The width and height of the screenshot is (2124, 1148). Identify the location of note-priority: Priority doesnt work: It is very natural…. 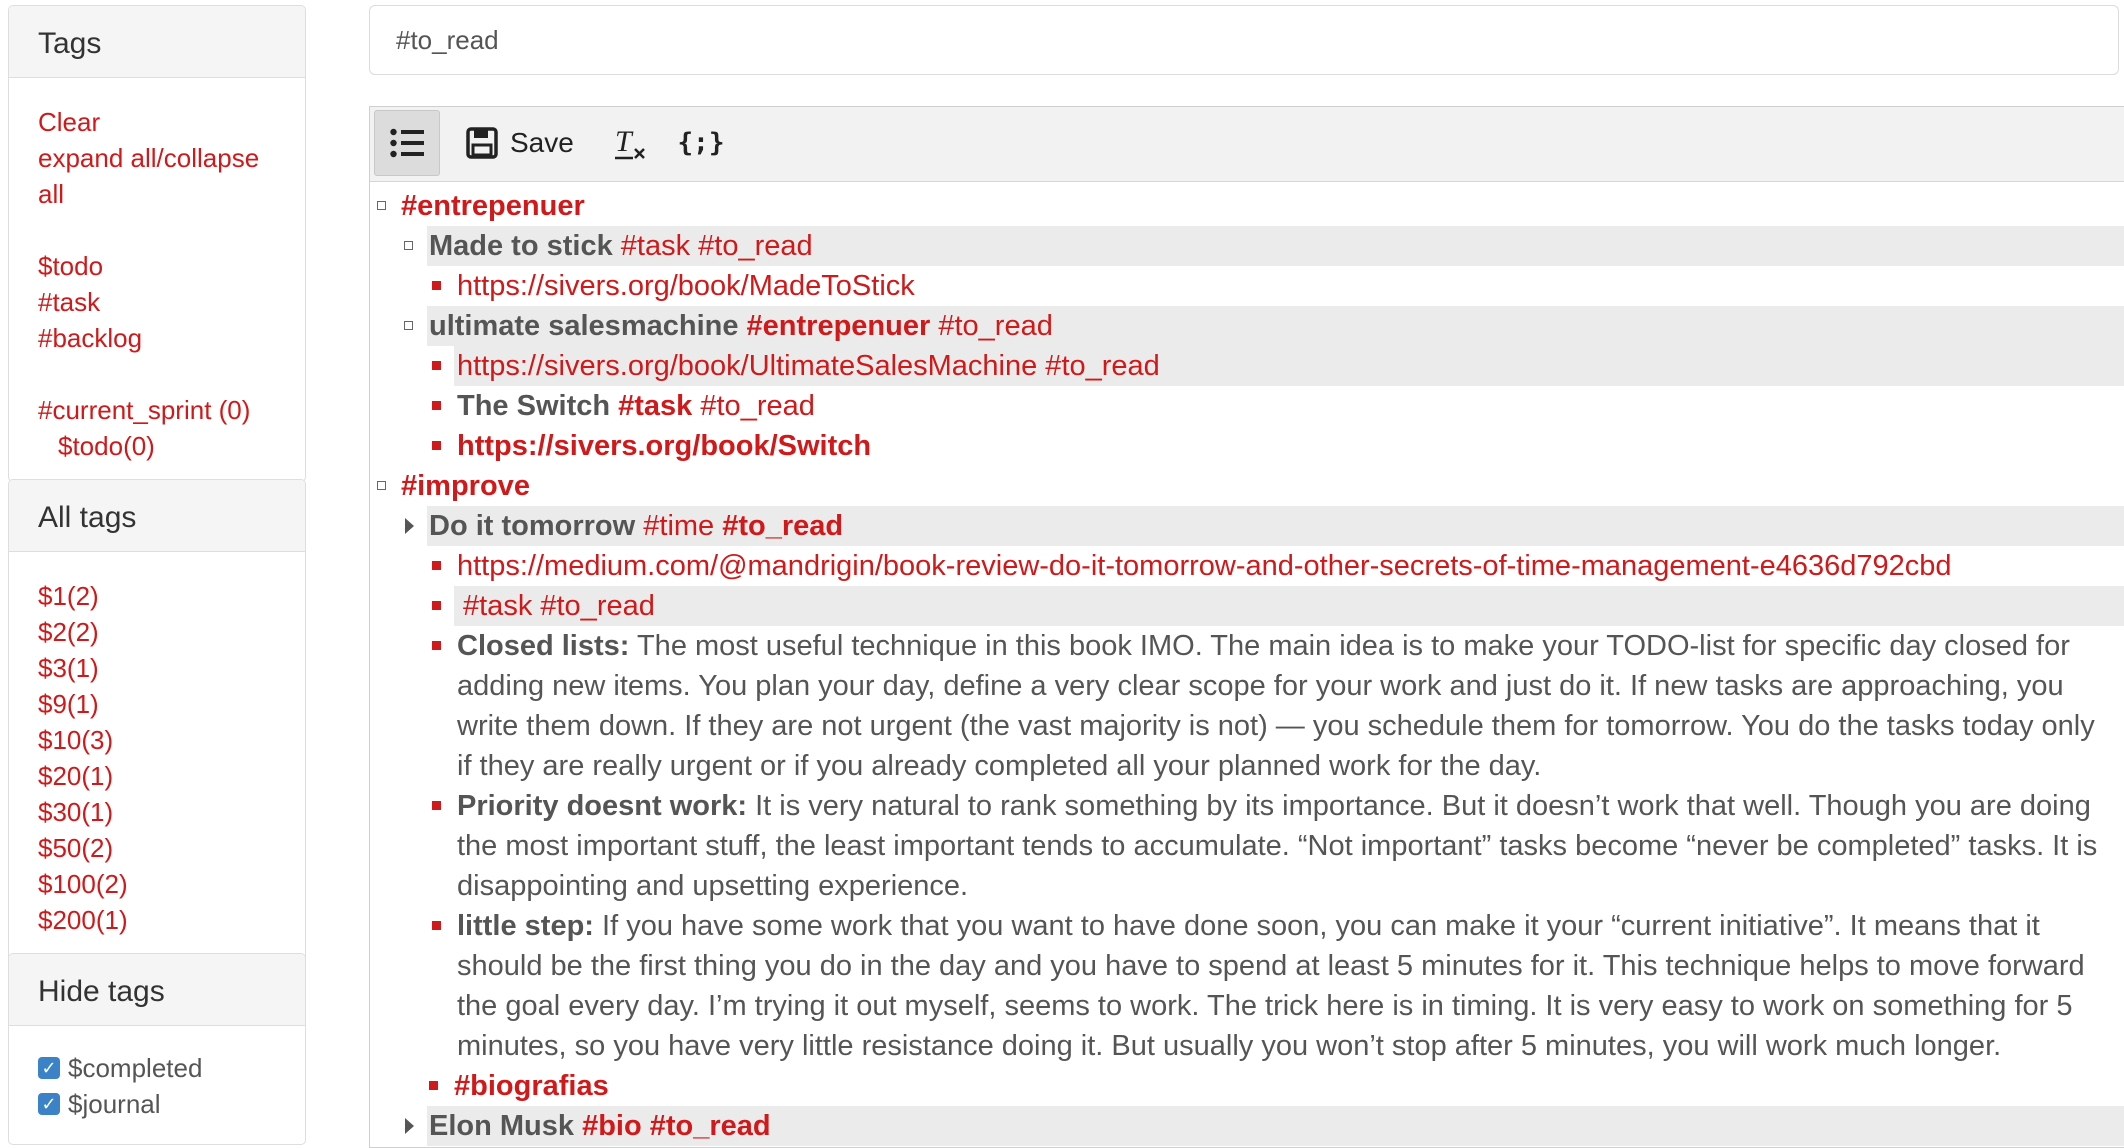
(1282, 846).